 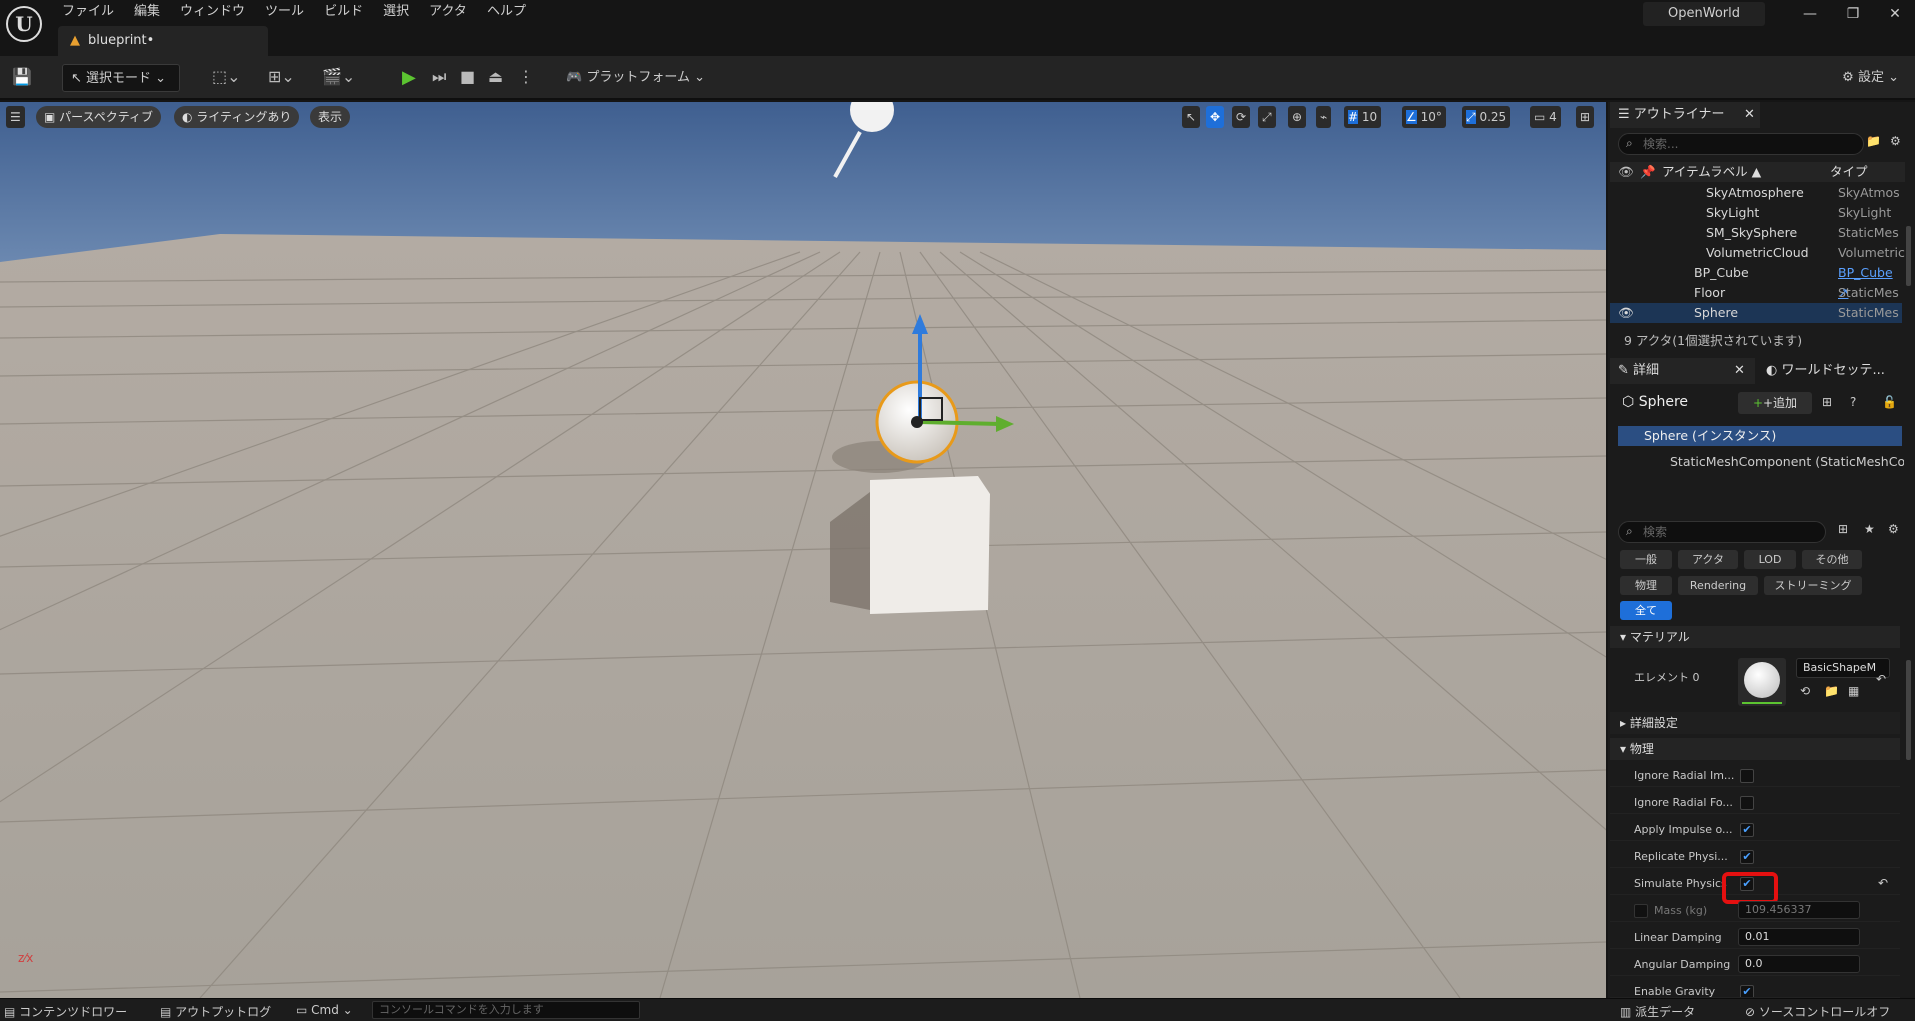 I want to click on document-tab: ▲ blueprint•, so click(x=163, y=41).